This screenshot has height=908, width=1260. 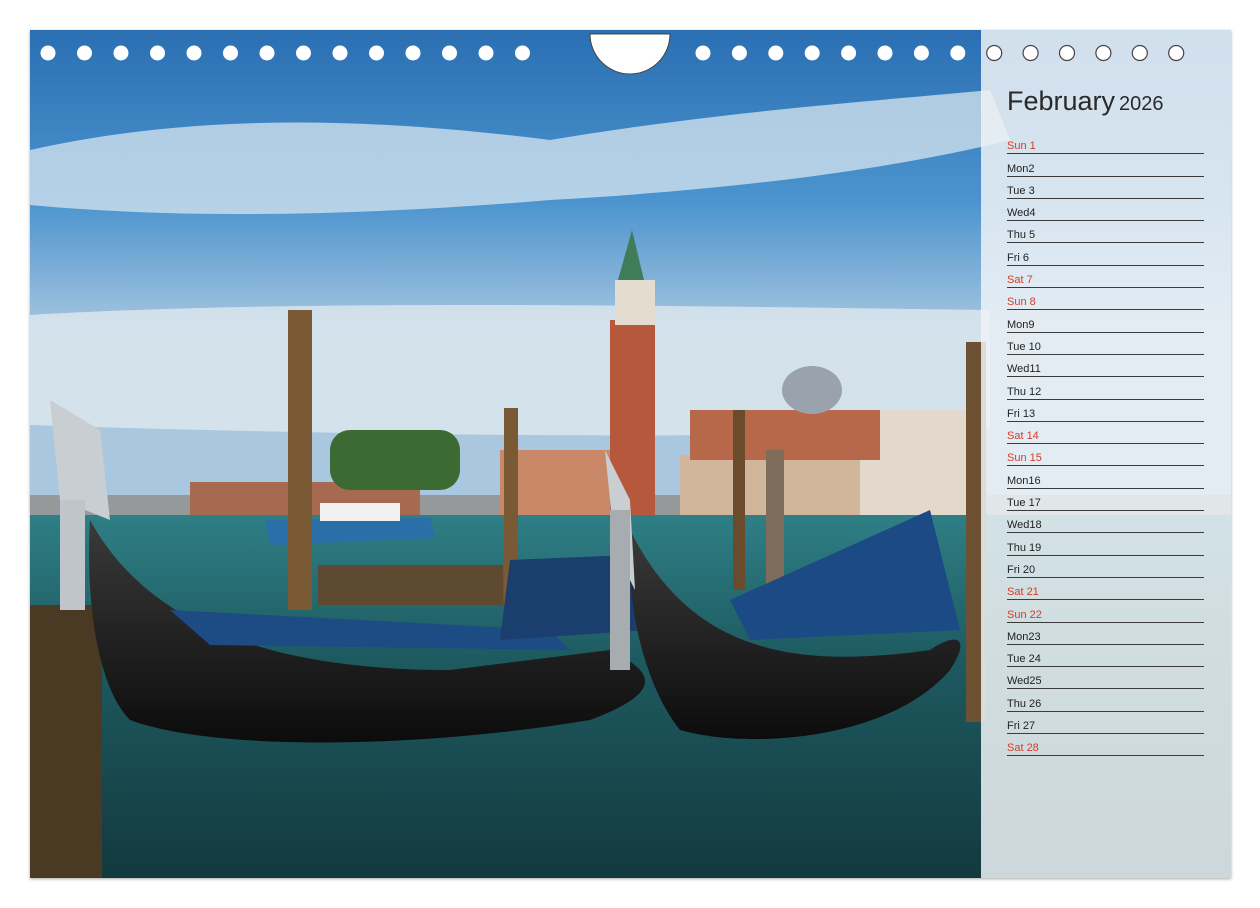 What do you see at coordinates (1061, 101) in the screenshot?
I see `month-name: February` at bounding box center [1061, 101].